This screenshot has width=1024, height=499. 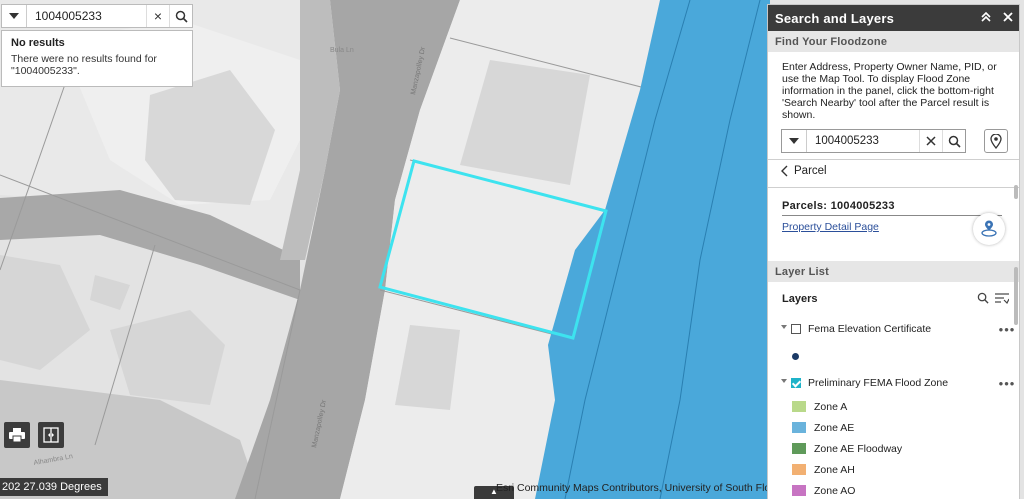 I want to click on no-results-title: No results, so click(x=38, y=43).